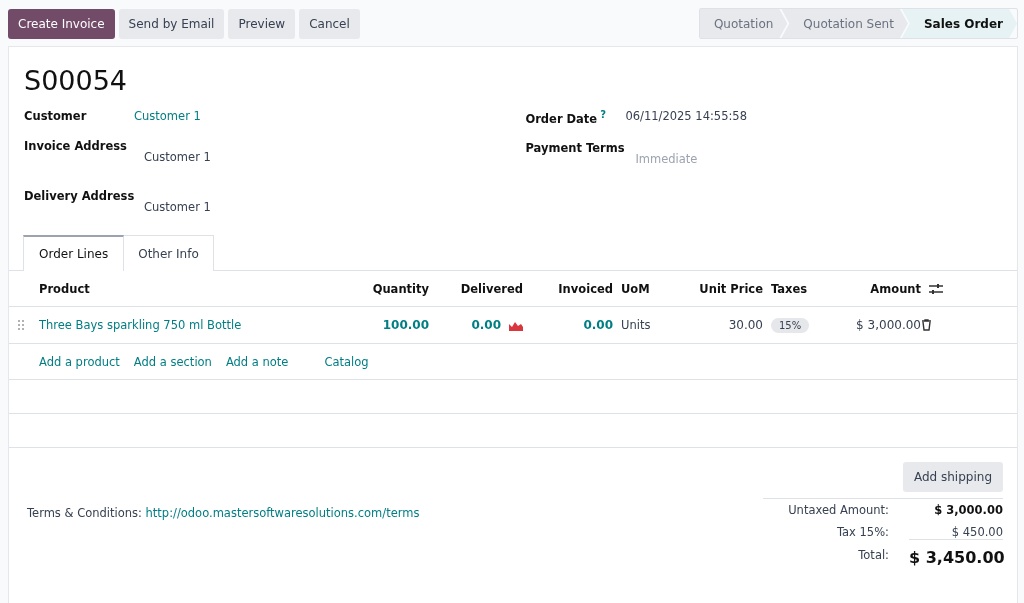  Describe the element at coordinates (790, 325) in the screenshot. I see `tax-tag: 15%` at that location.